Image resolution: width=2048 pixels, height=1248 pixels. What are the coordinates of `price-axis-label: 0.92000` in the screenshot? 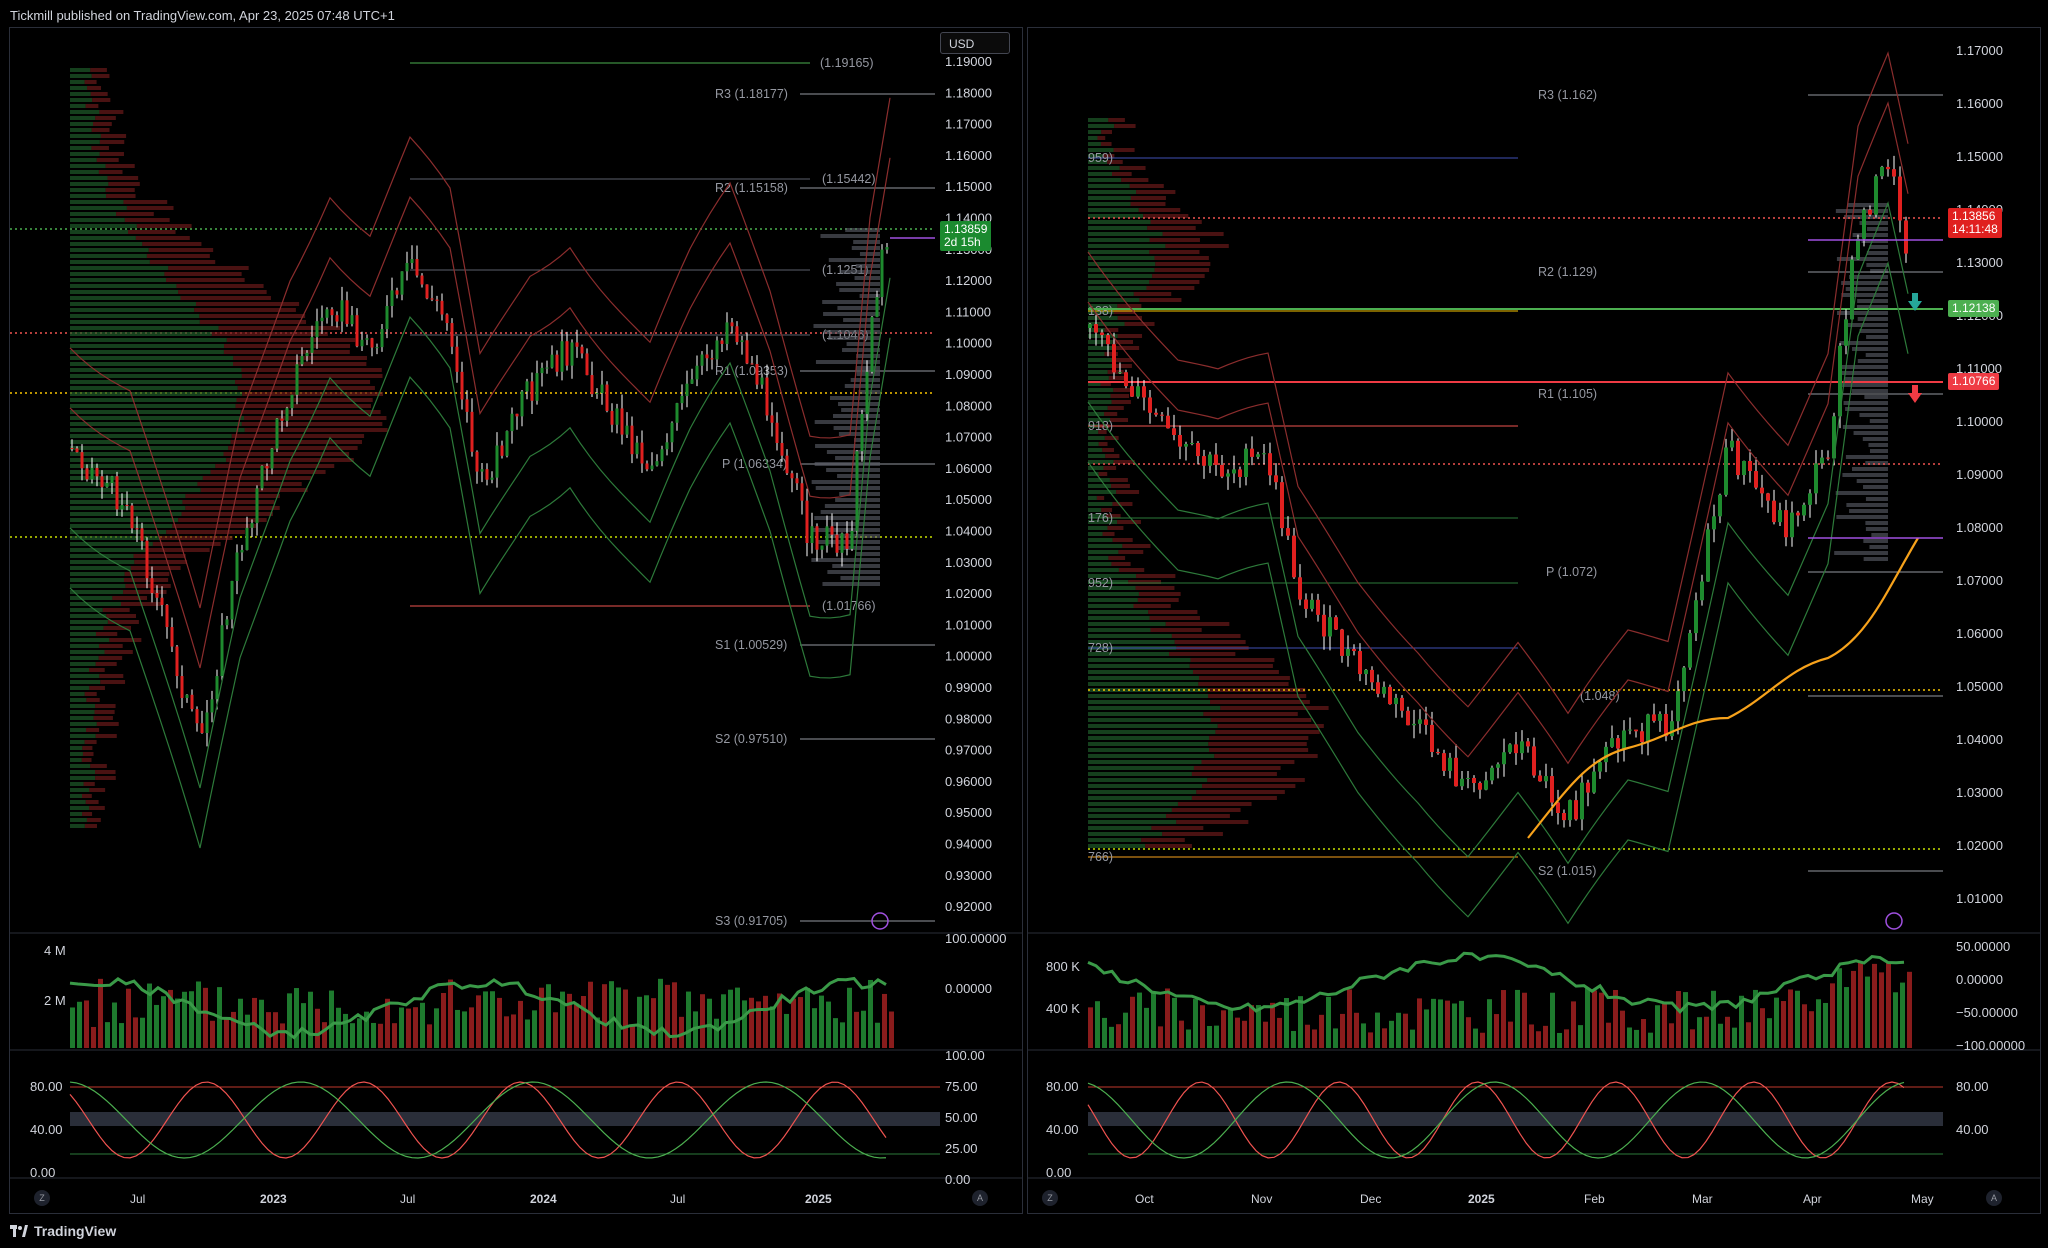 It's located at (968, 906).